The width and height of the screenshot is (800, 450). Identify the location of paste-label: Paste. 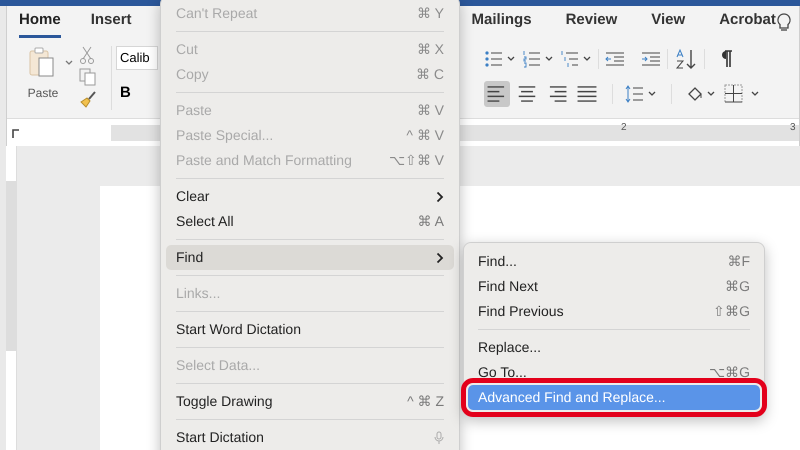
(43, 93).